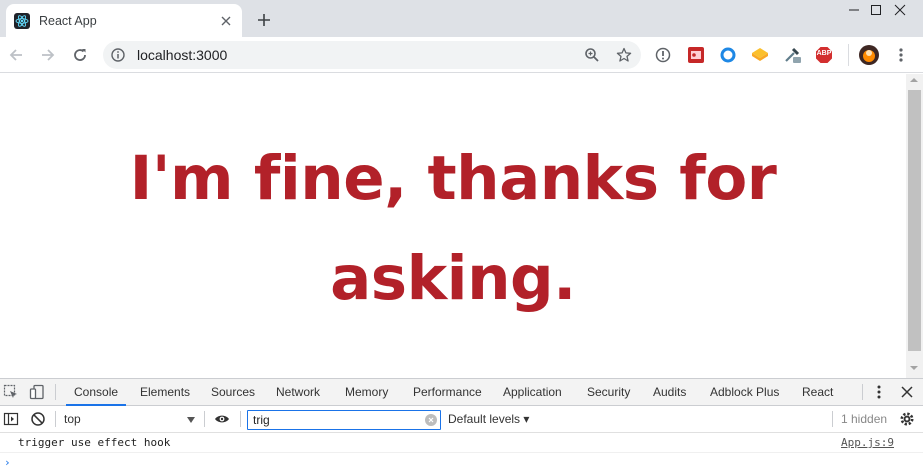  Describe the element at coordinates (696, 55) in the screenshot. I see `red-extension-icon` at that location.